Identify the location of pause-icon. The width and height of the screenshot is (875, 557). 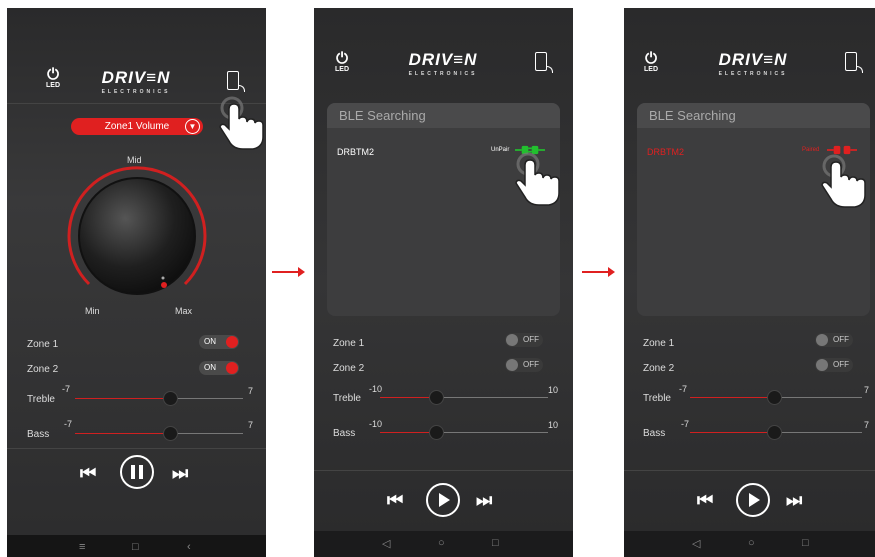
(137, 472).